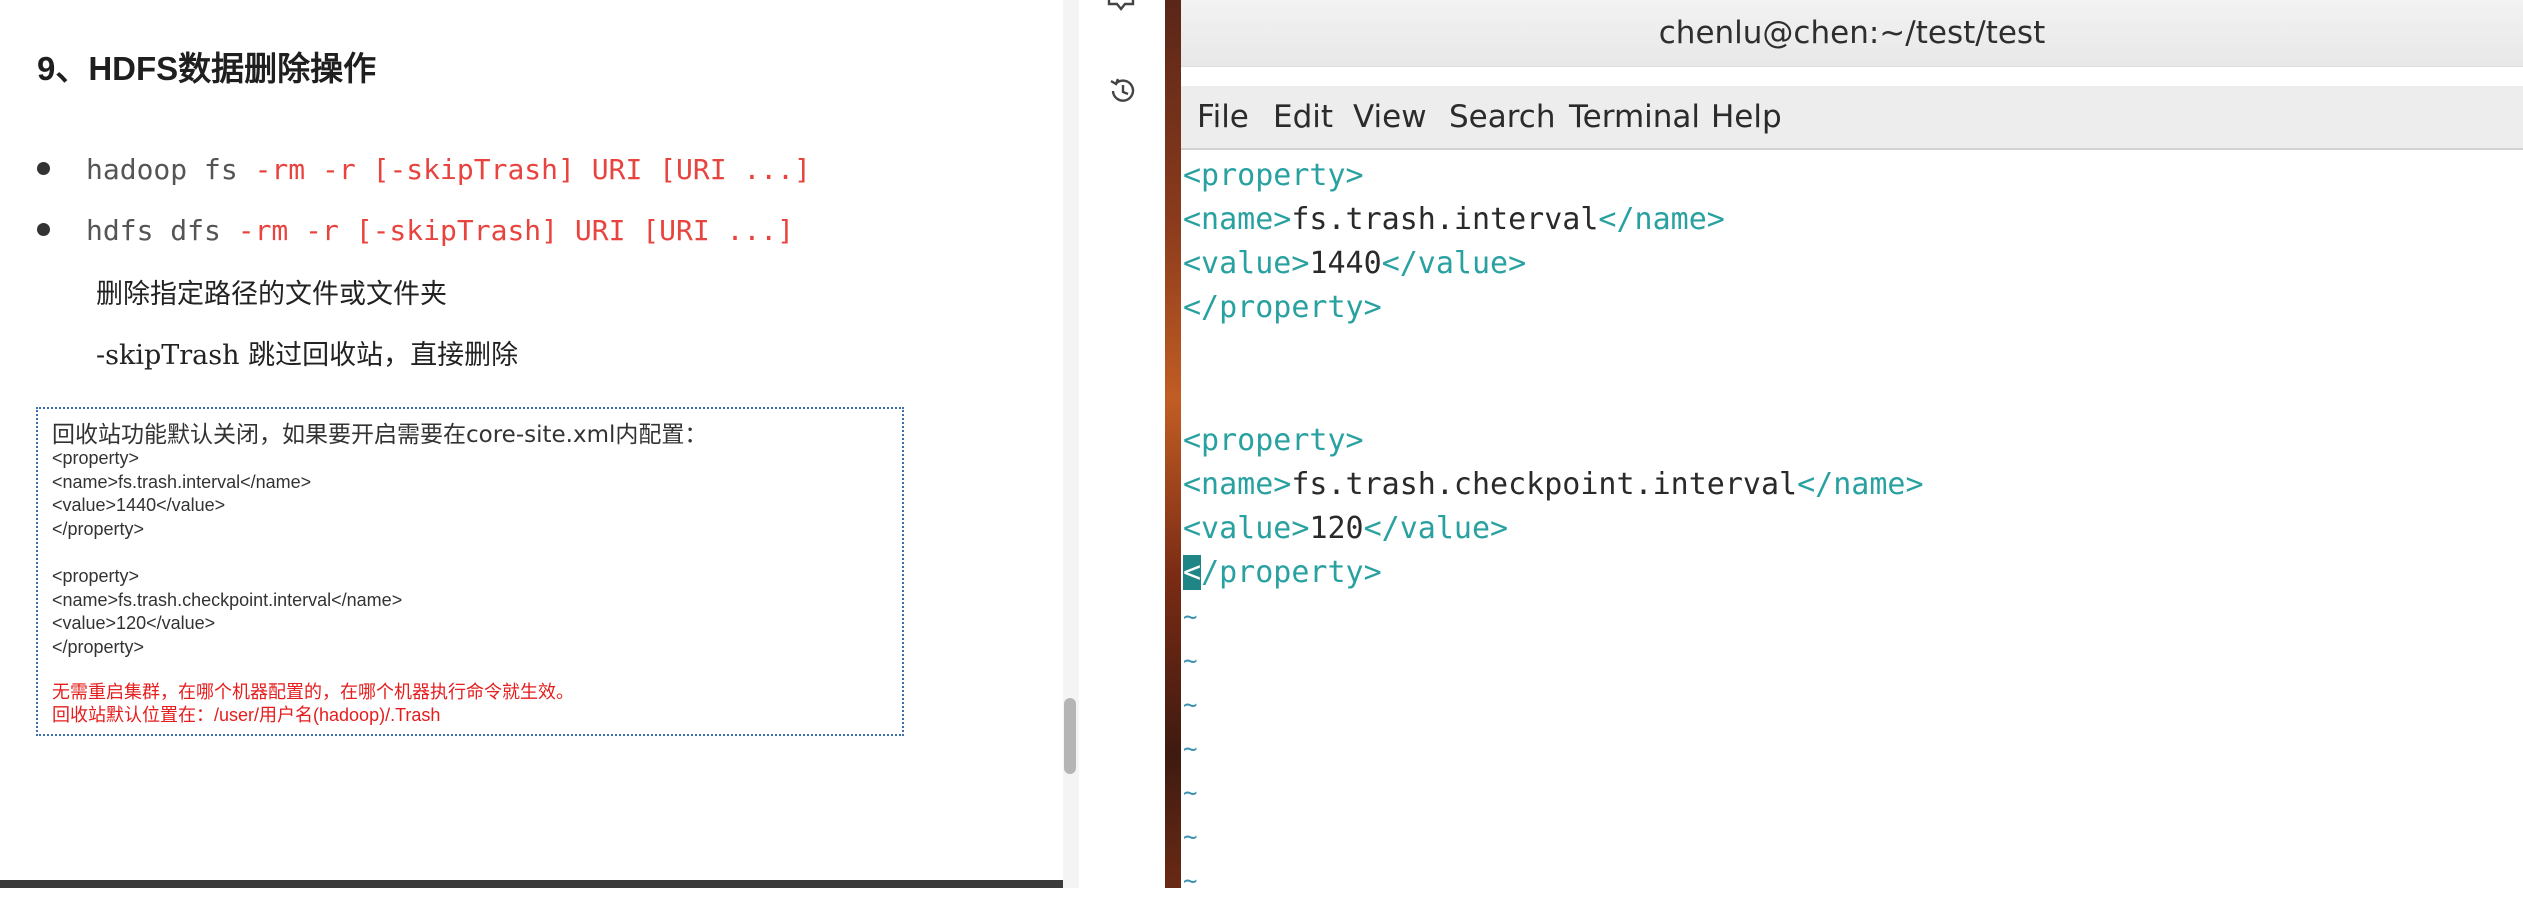 The height and width of the screenshot is (903, 2523). I want to click on desktop-wallpaper-strip, so click(1173, 444).